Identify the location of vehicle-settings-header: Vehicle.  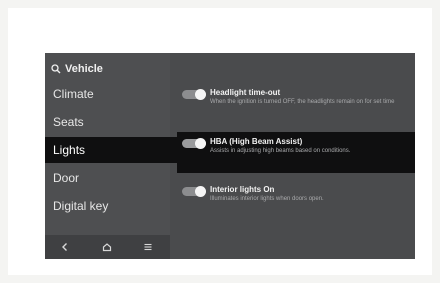
(77, 69).